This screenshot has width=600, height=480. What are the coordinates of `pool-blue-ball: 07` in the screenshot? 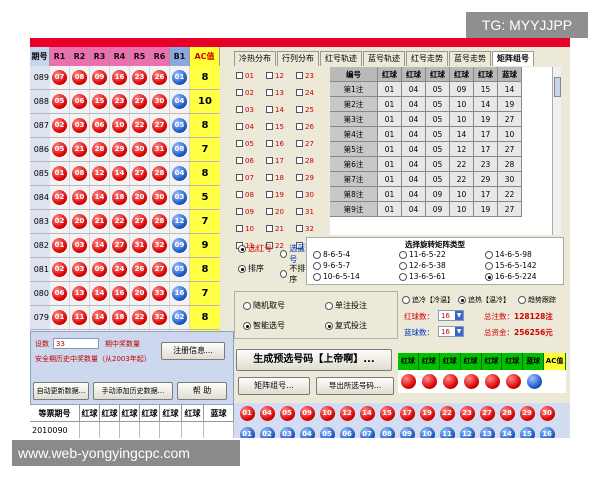 It's located at (367, 432).